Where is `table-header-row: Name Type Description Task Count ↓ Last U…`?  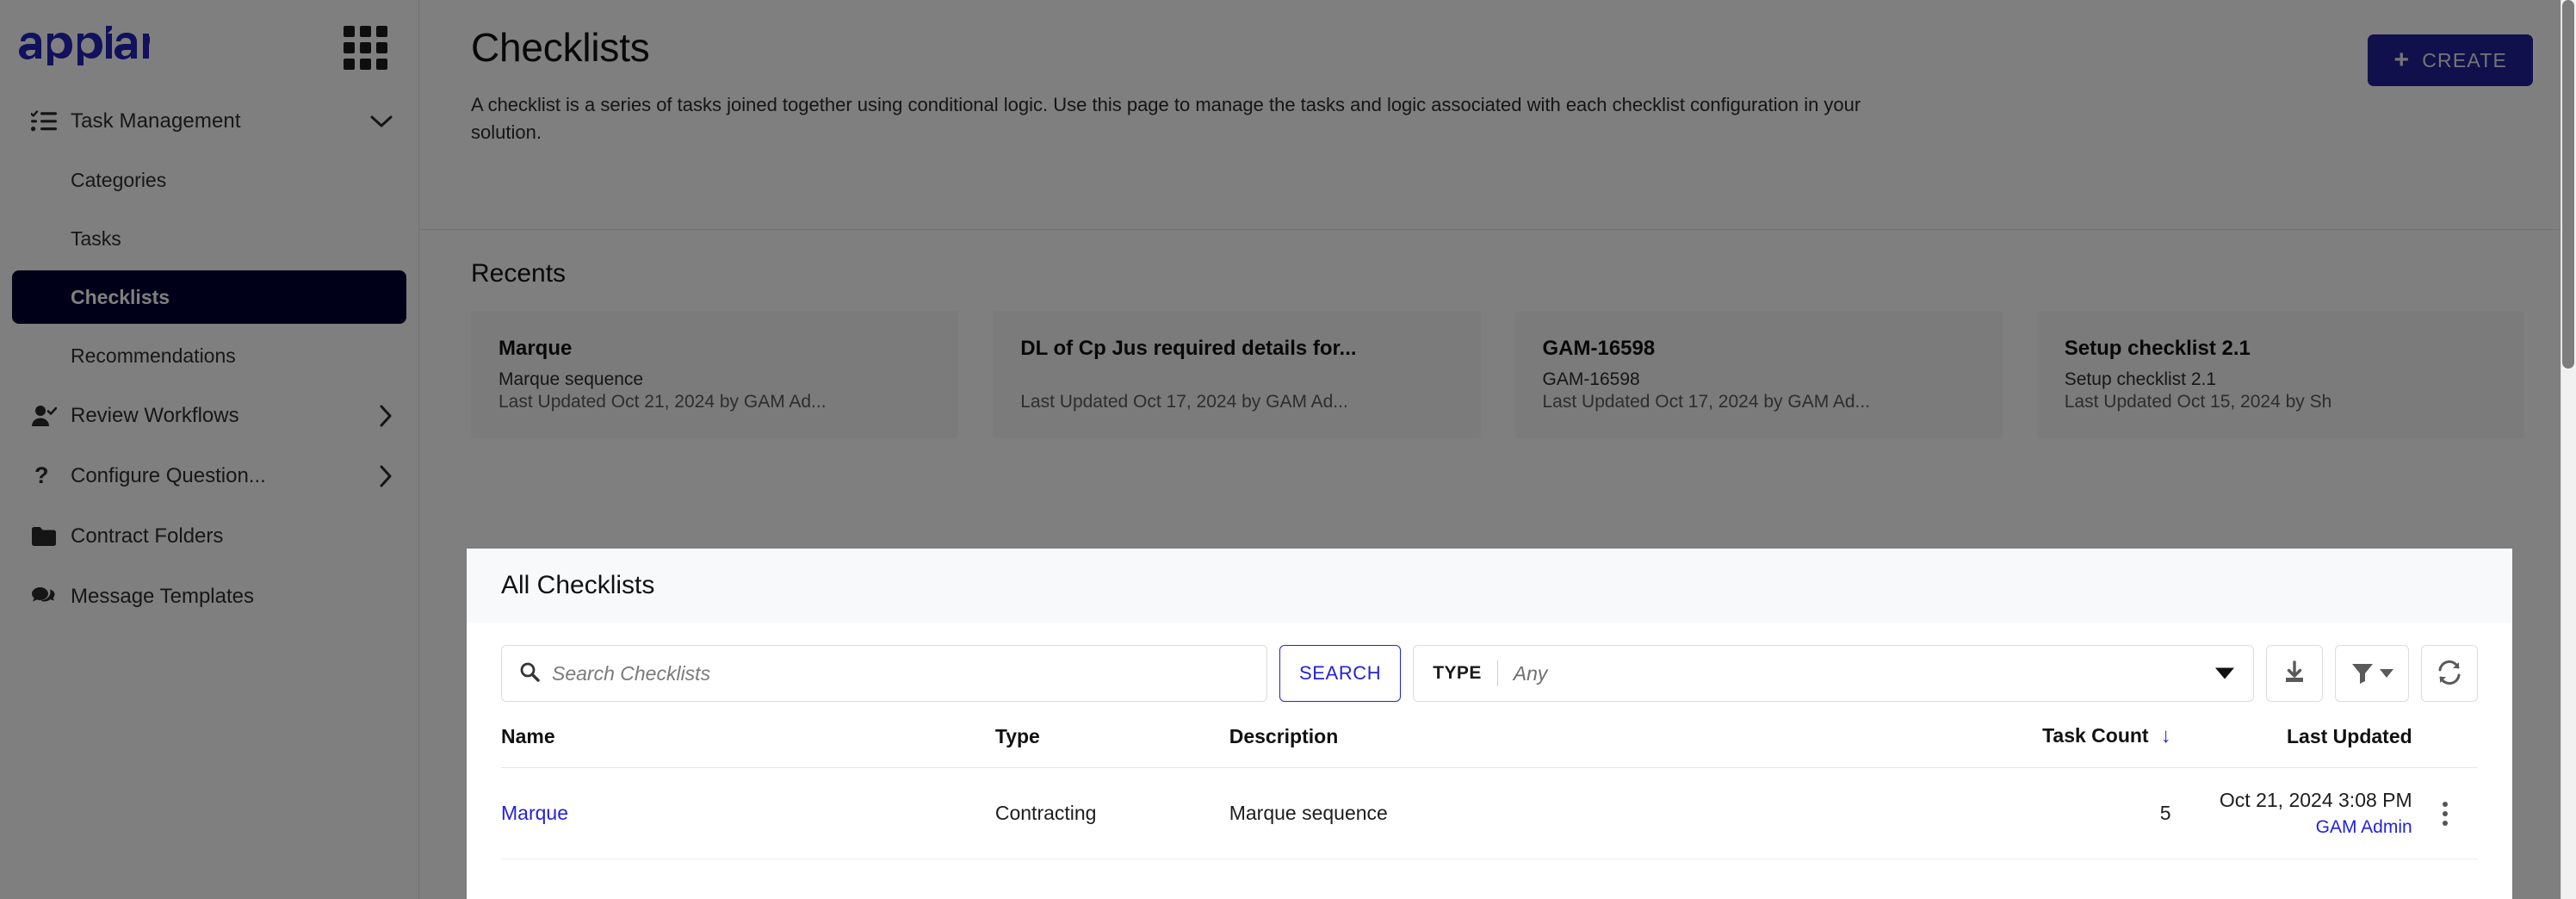 table-header-row: Name Type Description Task Count ↓ Last U… is located at coordinates (1489, 746).